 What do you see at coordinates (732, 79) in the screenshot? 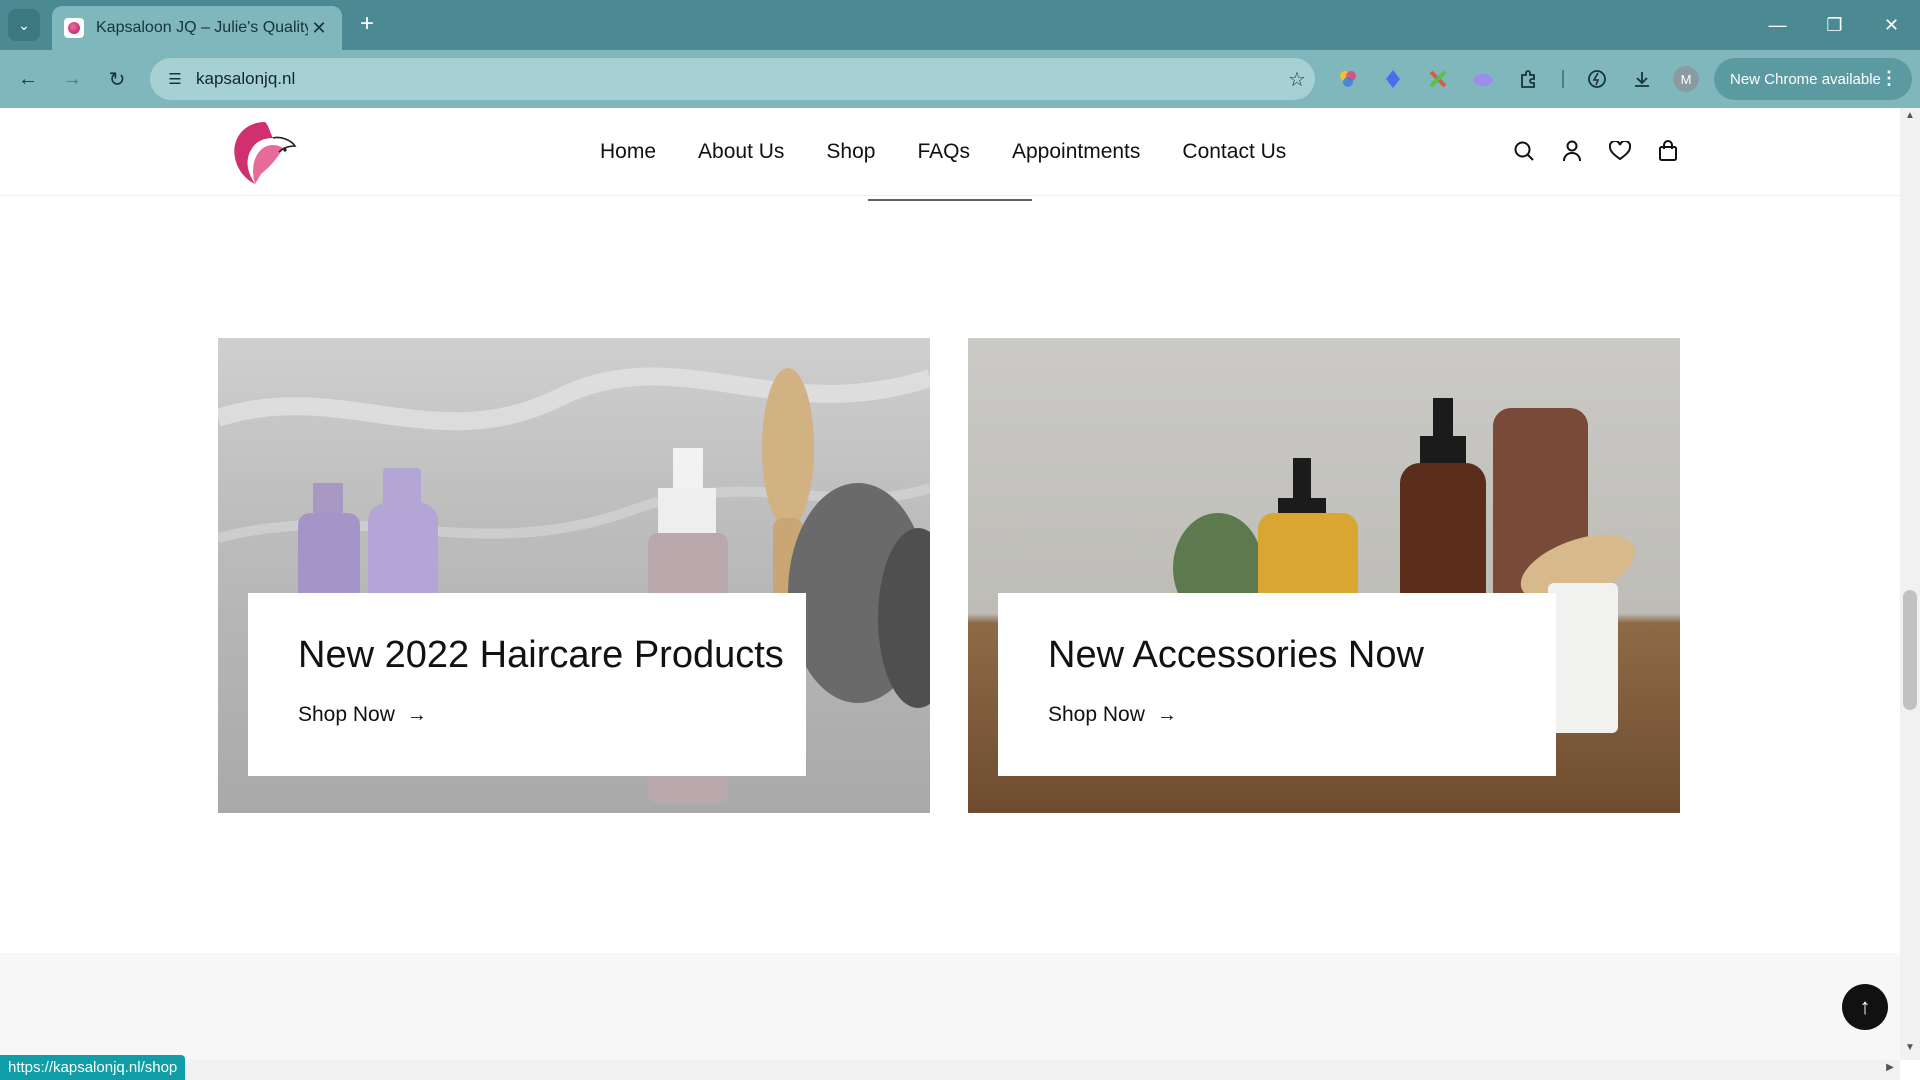
I see `address-bar: ☰ kapsalonjq.nl ☆` at bounding box center [732, 79].